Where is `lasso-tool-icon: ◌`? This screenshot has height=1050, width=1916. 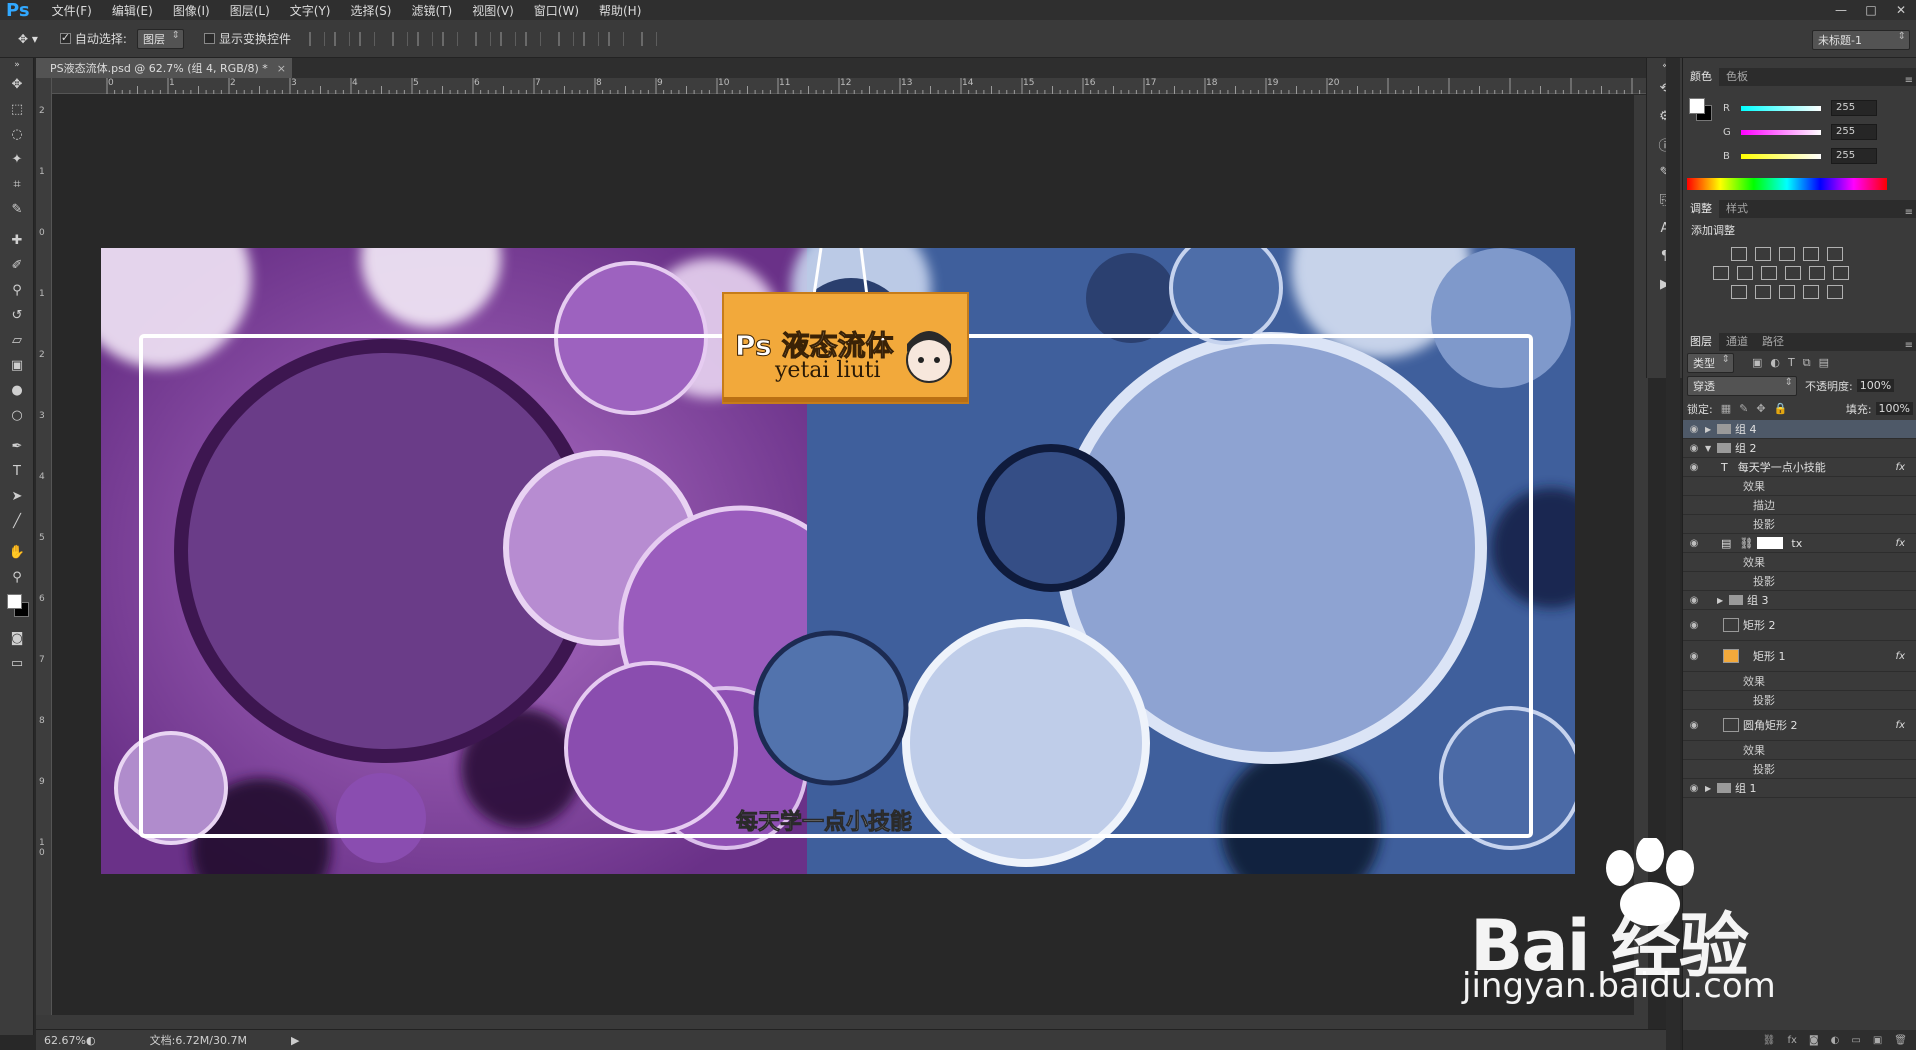 lasso-tool-icon: ◌ is located at coordinates (17, 134).